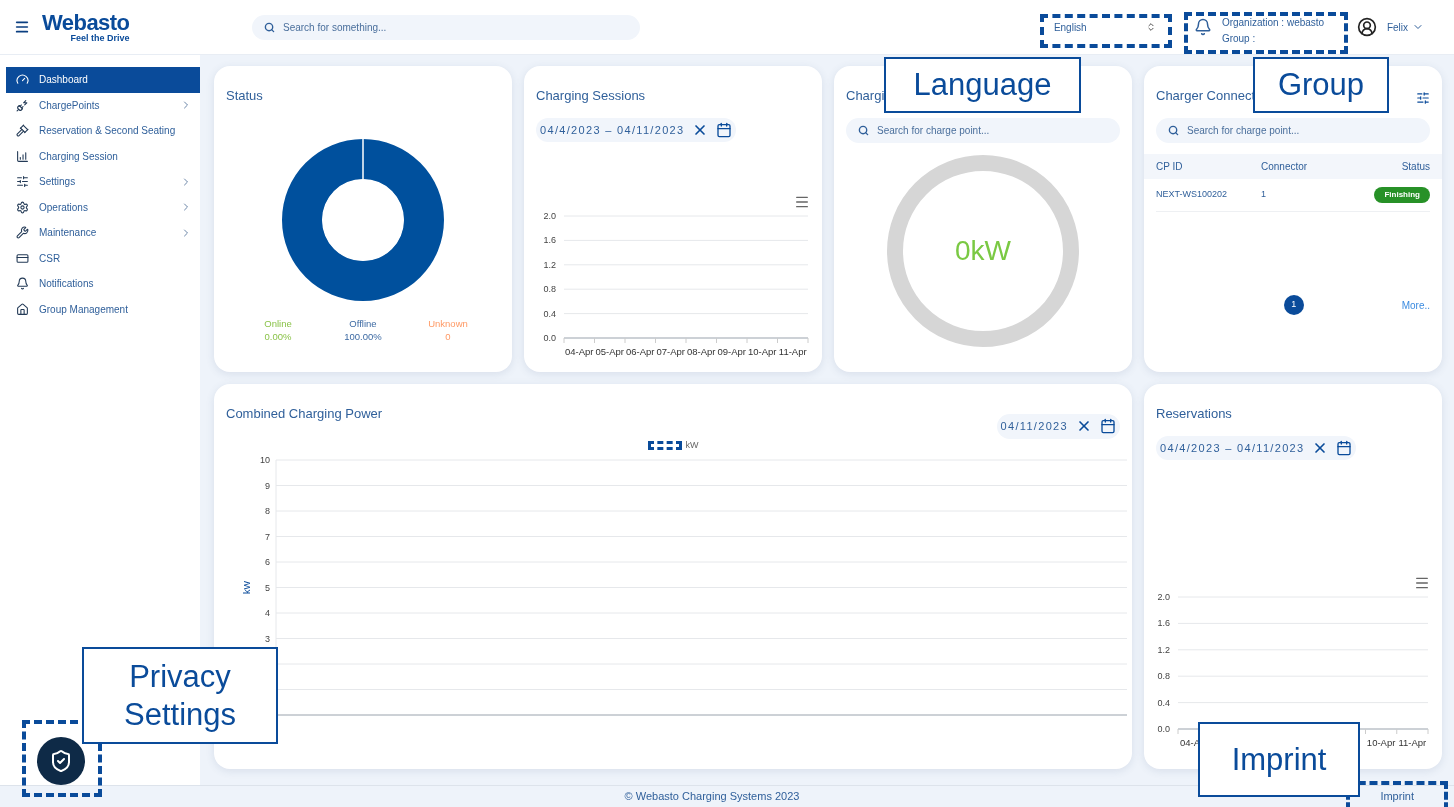  Describe the element at coordinates (278, 336) in the screenshot. I see `legend-value: 0.00%` at that location.